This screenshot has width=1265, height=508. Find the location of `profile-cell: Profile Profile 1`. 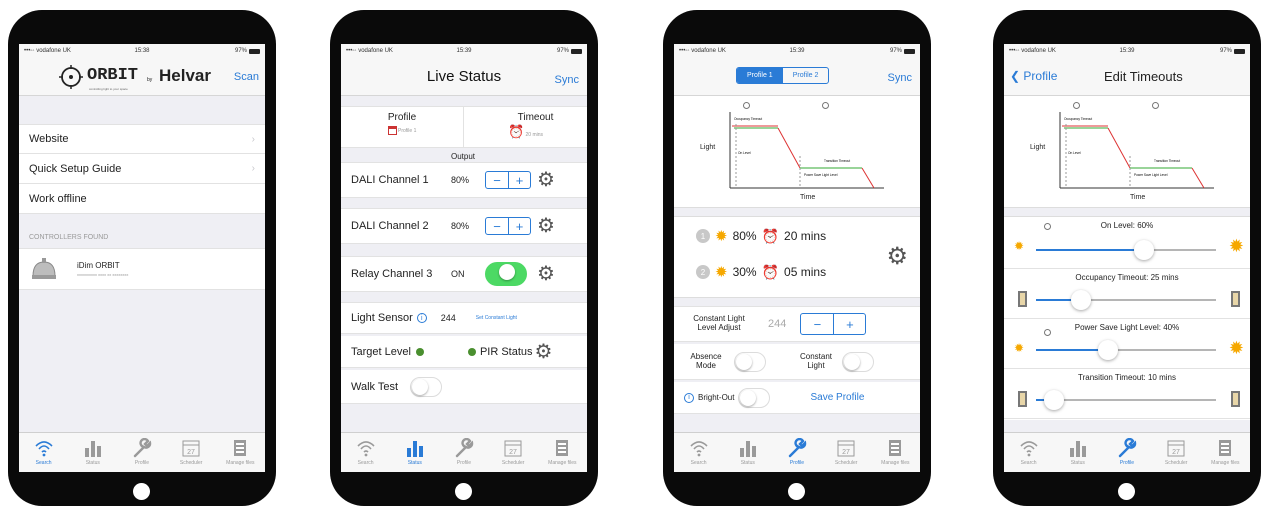

profile-cell: Profile Profile 1 is located at coordinates (402, 127).